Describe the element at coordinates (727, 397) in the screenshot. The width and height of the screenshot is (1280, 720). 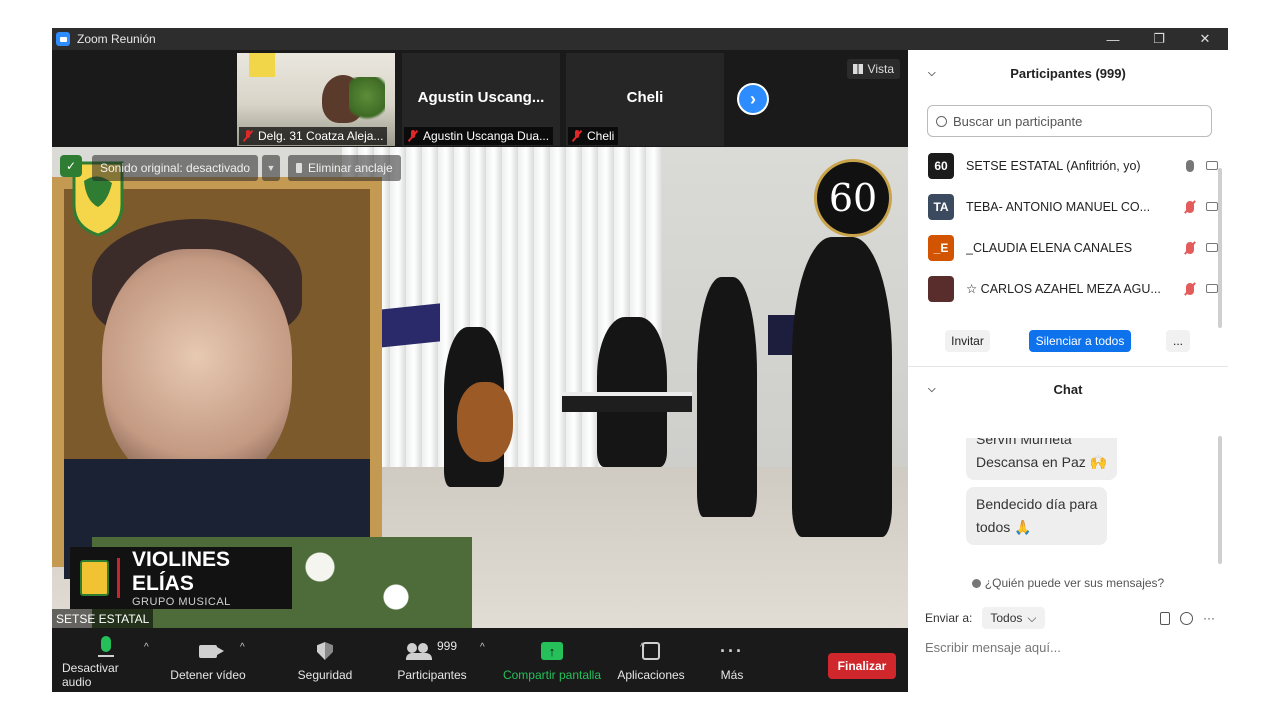
I see `singer` at that location.